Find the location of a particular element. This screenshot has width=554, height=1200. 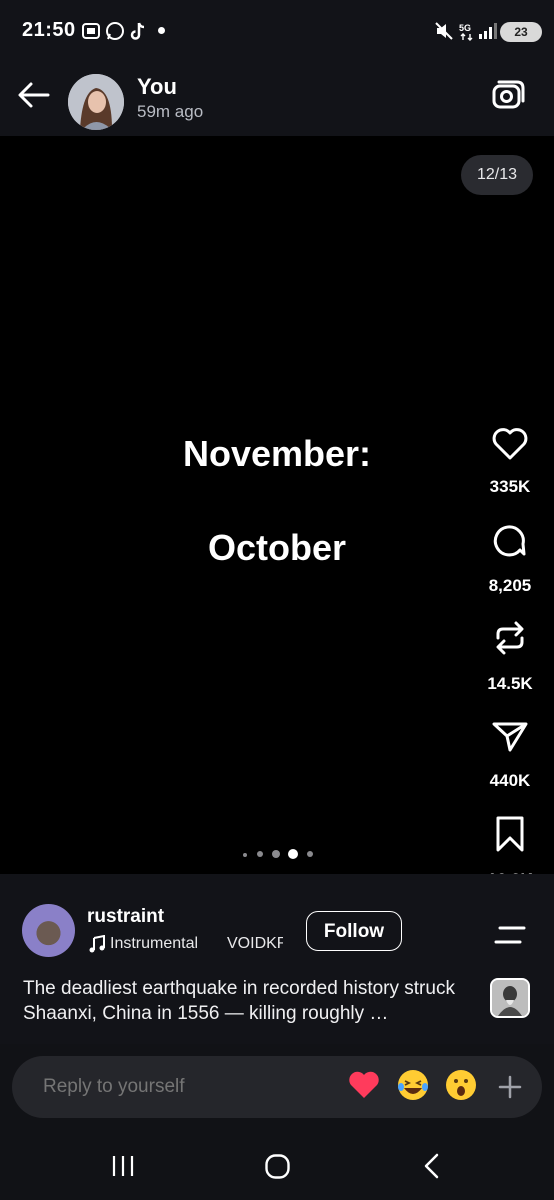

share-send-icon is located at coordinates (510, 736).